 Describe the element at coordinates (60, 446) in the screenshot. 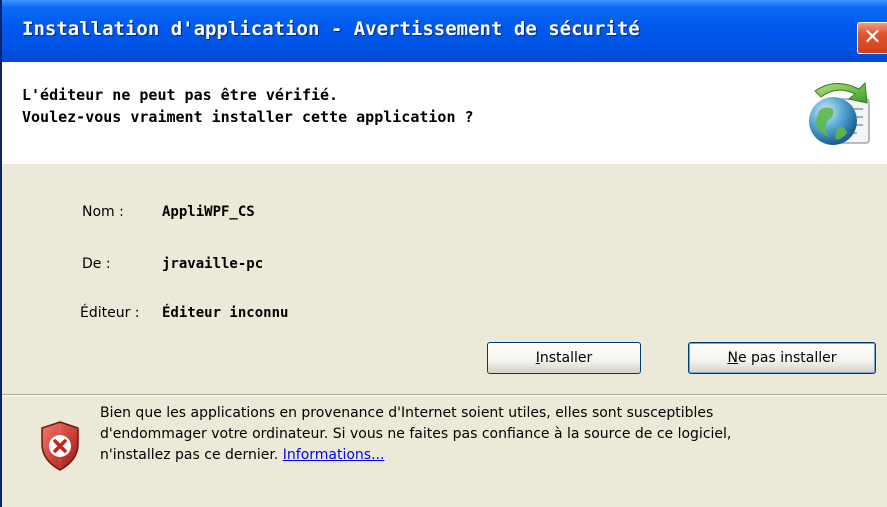

I see `shield-warning-icon` at that location.